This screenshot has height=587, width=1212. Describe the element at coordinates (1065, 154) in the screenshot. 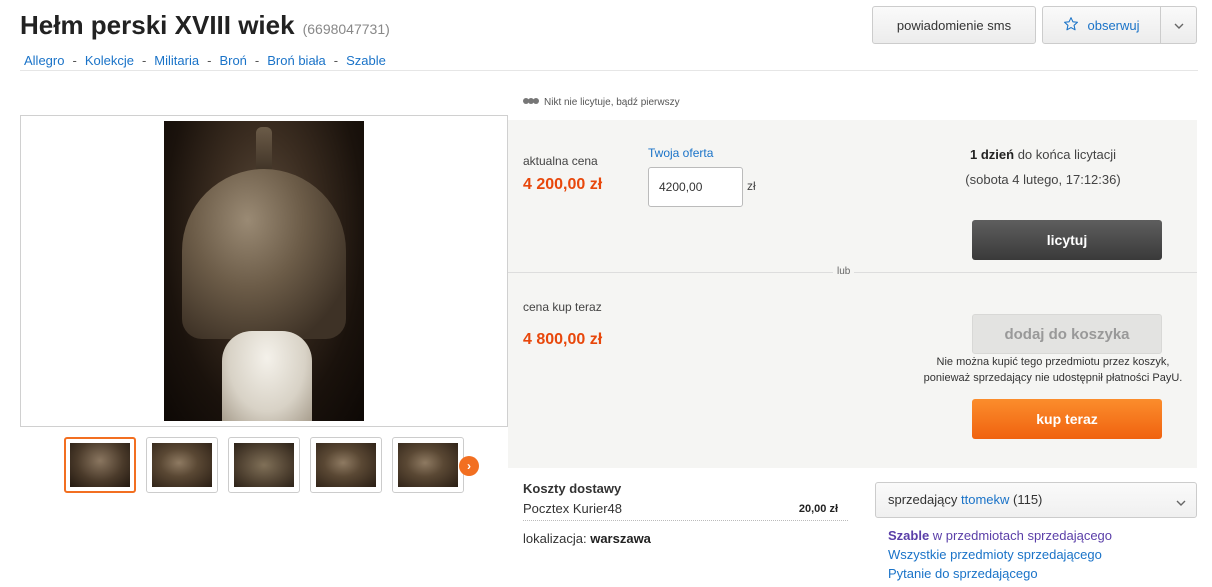

I see `time-left-text: do końca licytacji` at that location.